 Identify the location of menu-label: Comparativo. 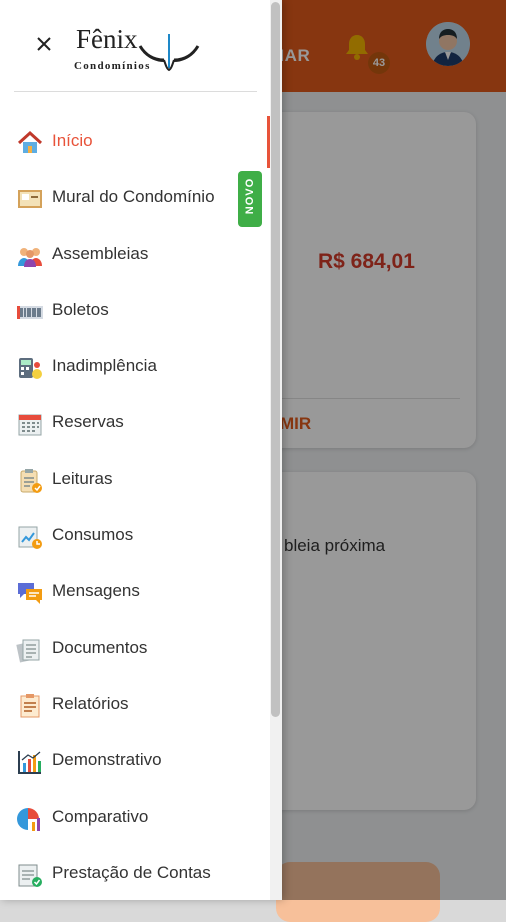
(100, 816).